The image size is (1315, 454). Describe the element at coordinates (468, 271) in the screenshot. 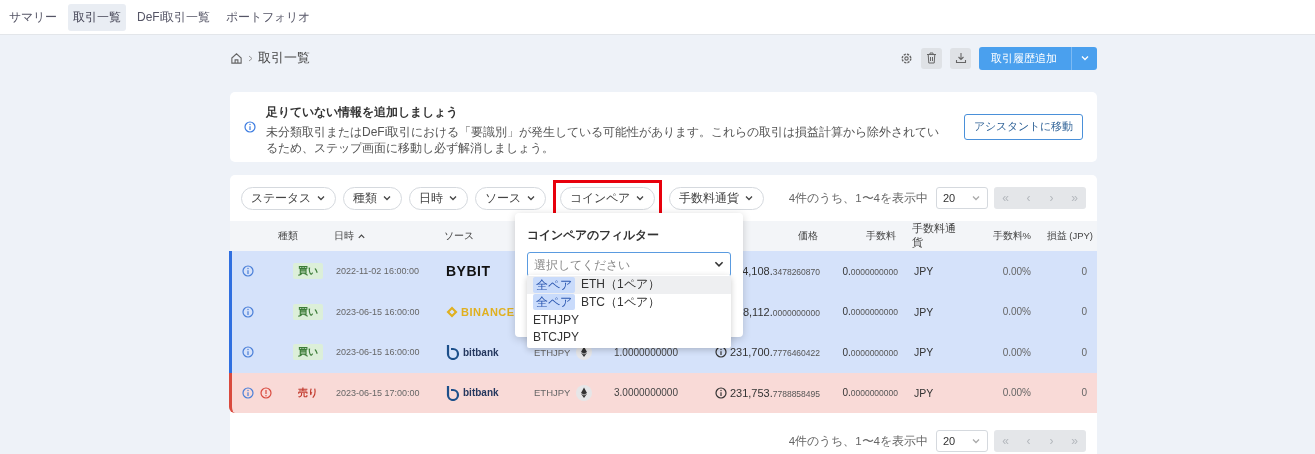

I see `source-logo: BYBIT` at that location.